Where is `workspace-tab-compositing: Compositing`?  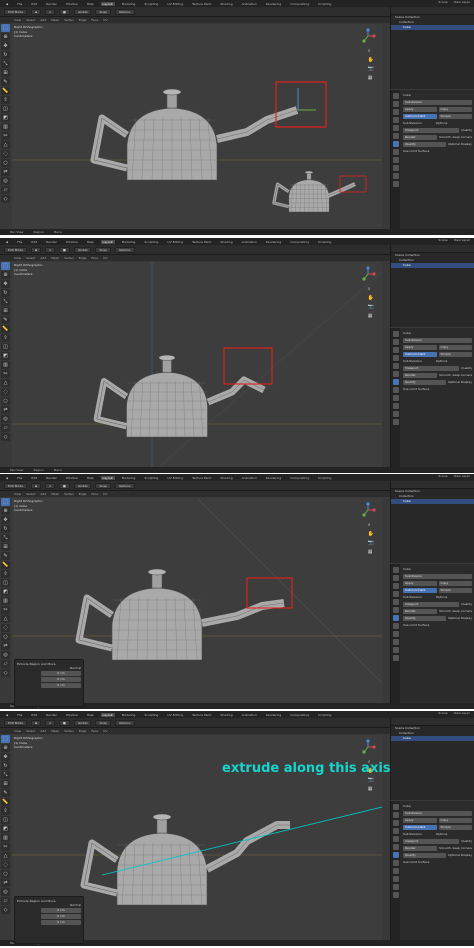
workspace-tab-compositing: Compositing is located at coordinates (299, 242).